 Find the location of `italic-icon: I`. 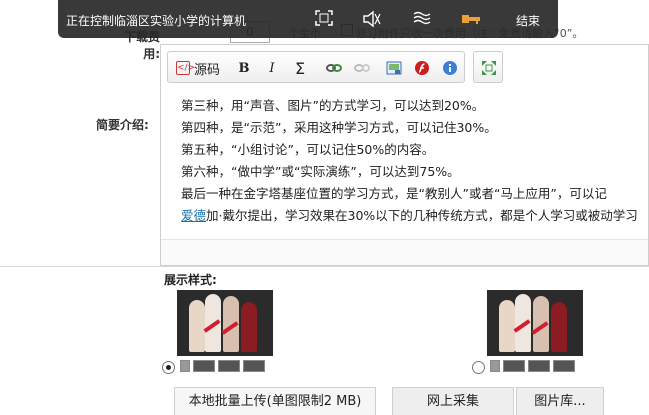

italic-icon: I is located at coordinates (272, 68).